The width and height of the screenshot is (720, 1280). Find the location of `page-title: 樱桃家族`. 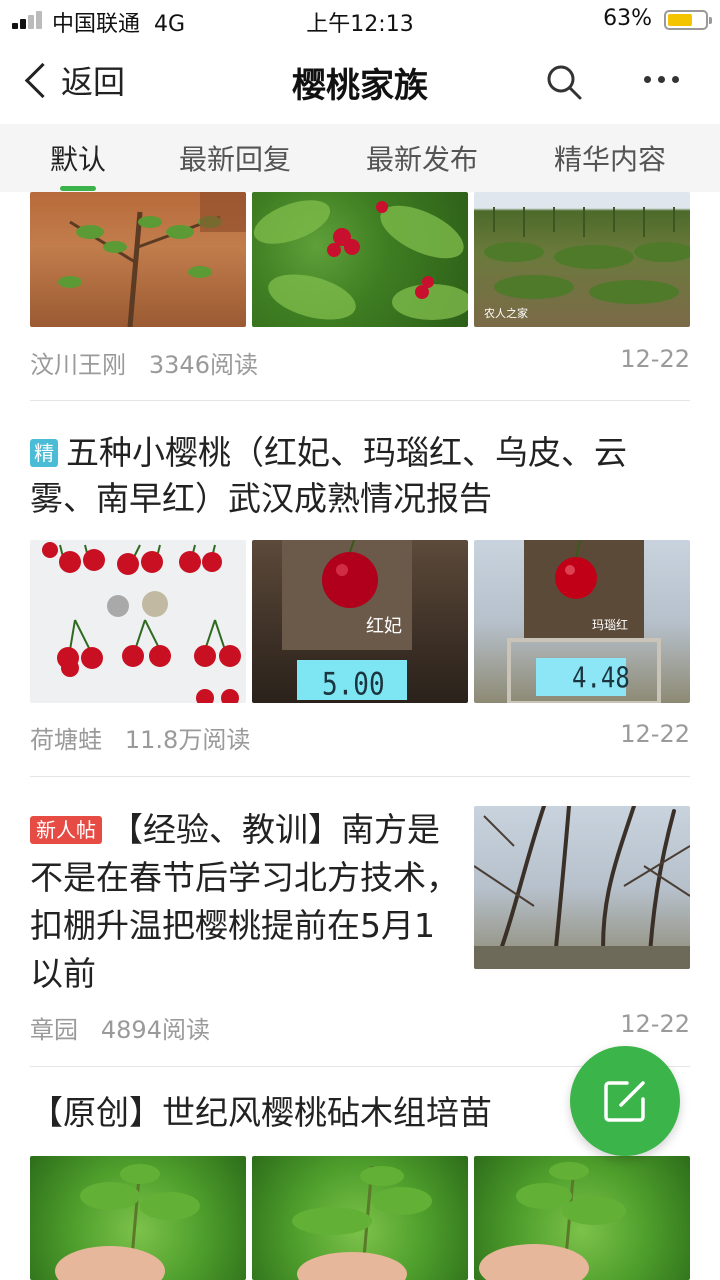

page-title: 樱桃家族 is located at coordinates (360, 86).